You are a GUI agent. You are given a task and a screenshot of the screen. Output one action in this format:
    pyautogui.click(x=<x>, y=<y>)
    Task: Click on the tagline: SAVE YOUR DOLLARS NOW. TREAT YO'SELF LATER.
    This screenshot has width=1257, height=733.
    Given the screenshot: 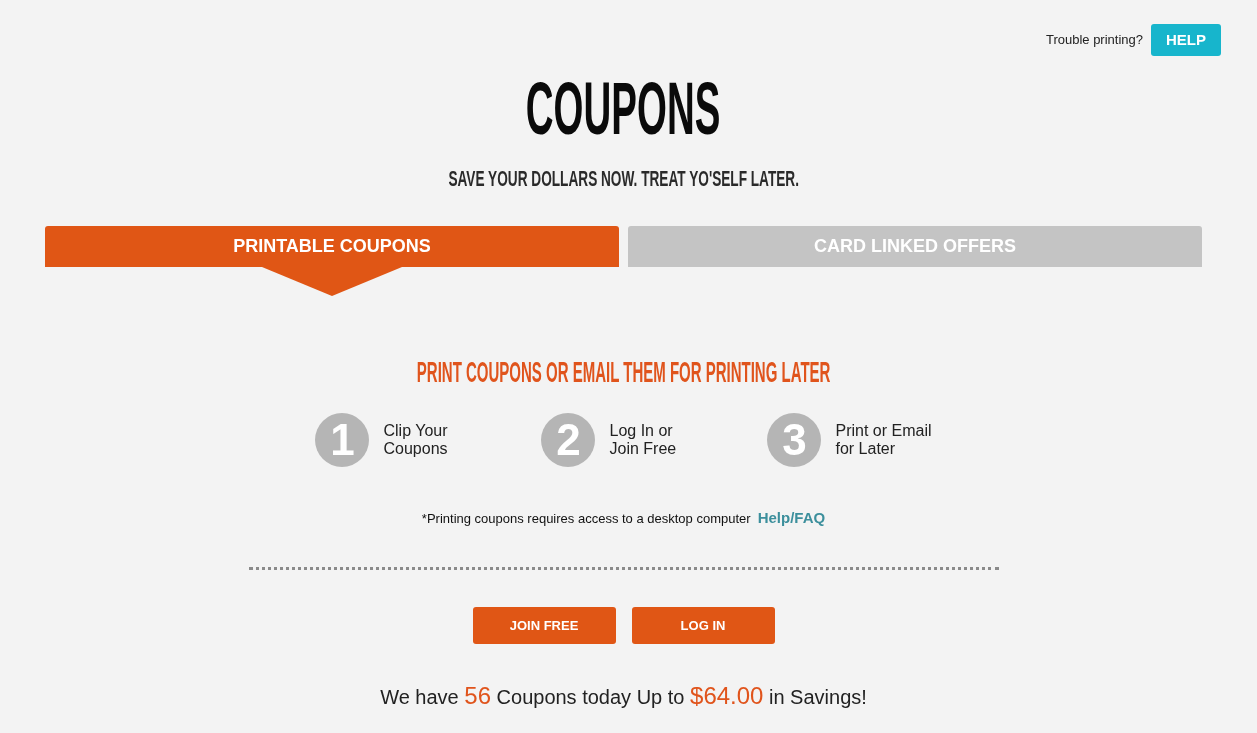 What is the action you would take?
    pyautogui.click(x=623, y=179)
    